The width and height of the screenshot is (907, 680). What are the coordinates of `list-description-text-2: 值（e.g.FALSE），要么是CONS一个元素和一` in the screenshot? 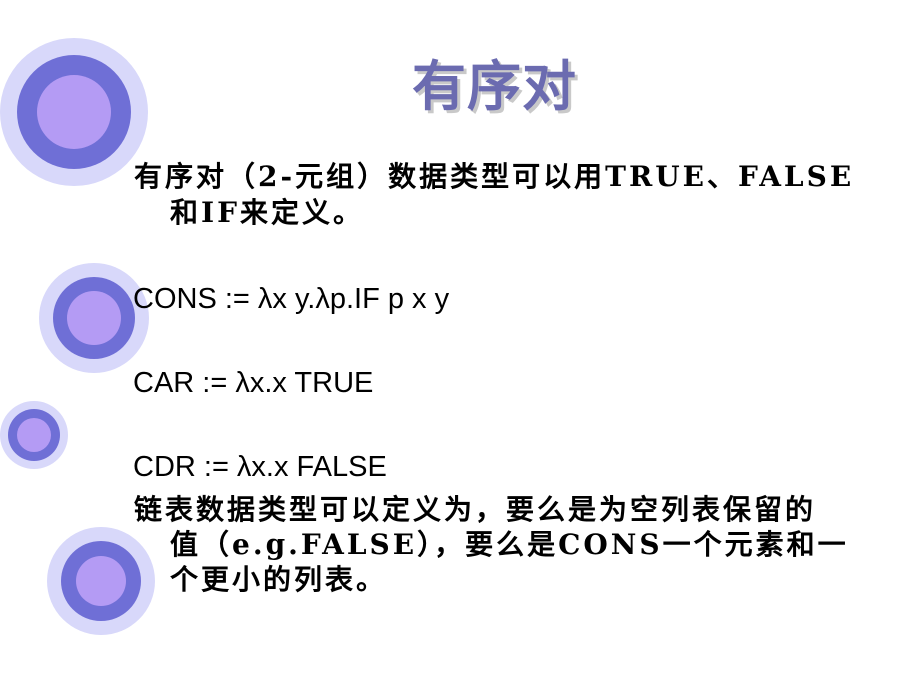 It's located at (509, 544).